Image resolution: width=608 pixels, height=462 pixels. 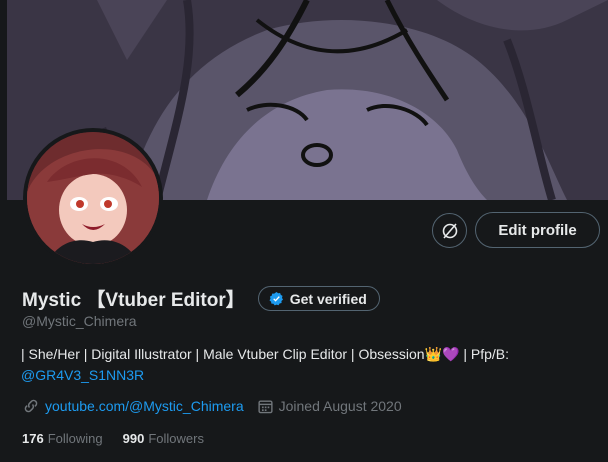 What do you see at coordinates (537, 230) in the screenshot?
I see `edit-profile-button: Edit profile` at bounding box center [537, 230].